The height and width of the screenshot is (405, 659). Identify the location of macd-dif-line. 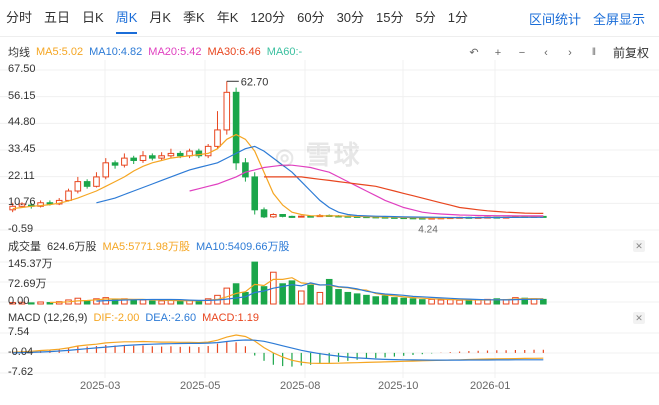
(278, 349).